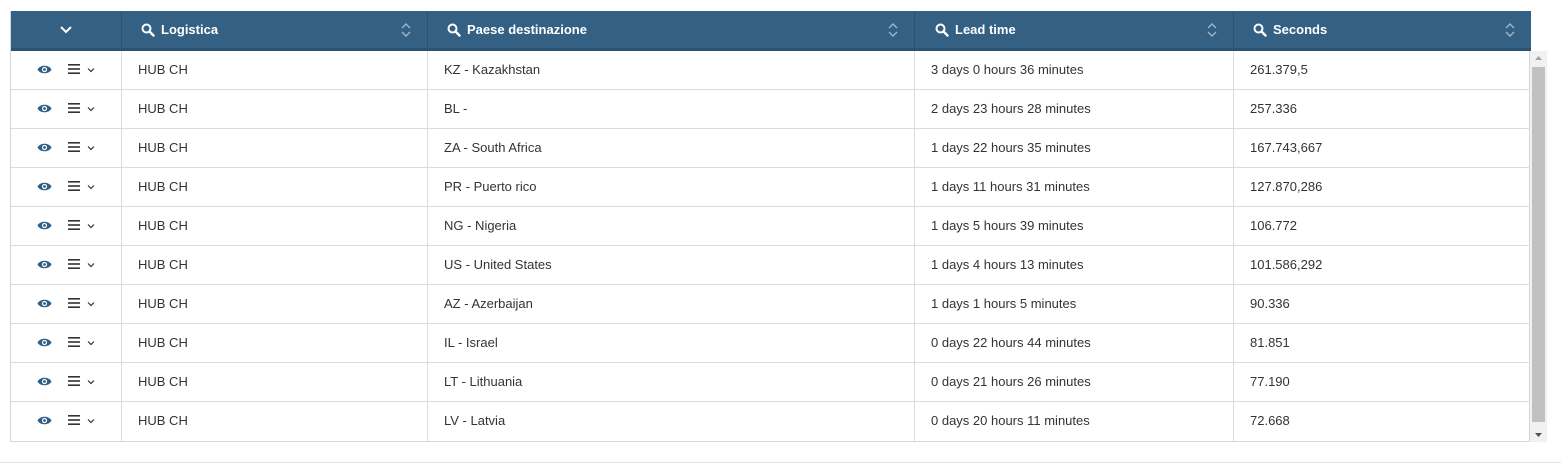 This screenshot has width=1561, height=464. Describe the element at coordinates (1007, 225) in the screenshot. I see `cell-lead-time: 1 days 5 hours 39 minutes` at that location.